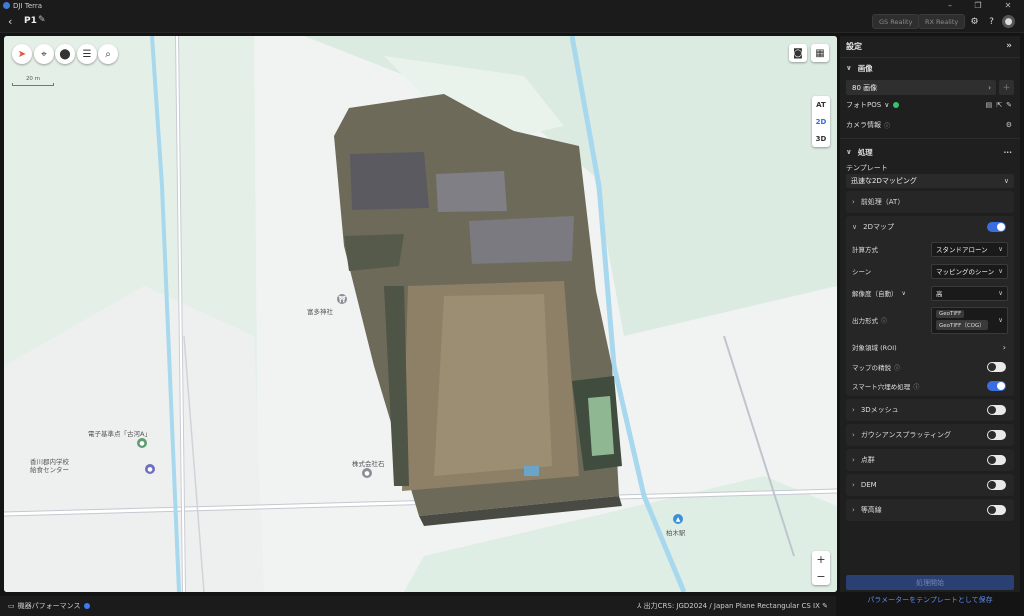 The width and height of the screenshot is (1024, 616). Describe the element at coordinates (1009, 105) in the screenshot. I see `edit-icon: ✎` at that location.